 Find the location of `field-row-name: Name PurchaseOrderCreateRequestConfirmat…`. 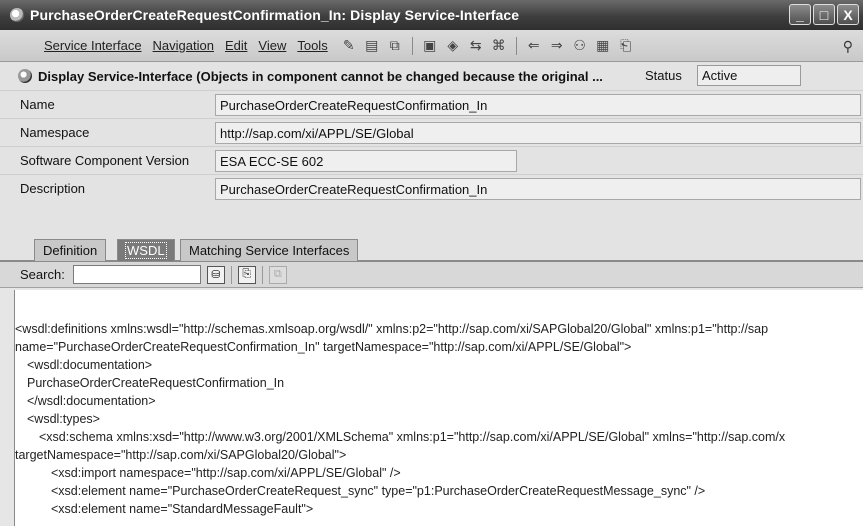

field-row-name: Name PurchaseOrderCreateRequestConfirmat… is located at coordinates (431, 104).